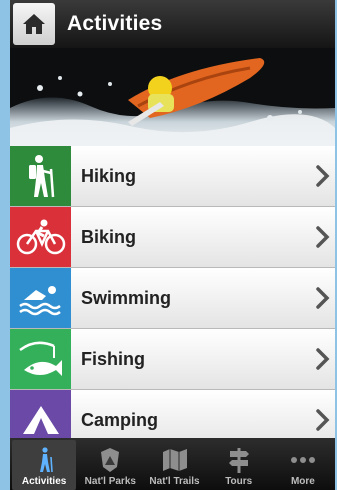 The image size is (337, 490). What do you see at coordinates (126, 297) in the screenshot?
I see `list-item-label: Swimming` at bounding box center [126, 297].